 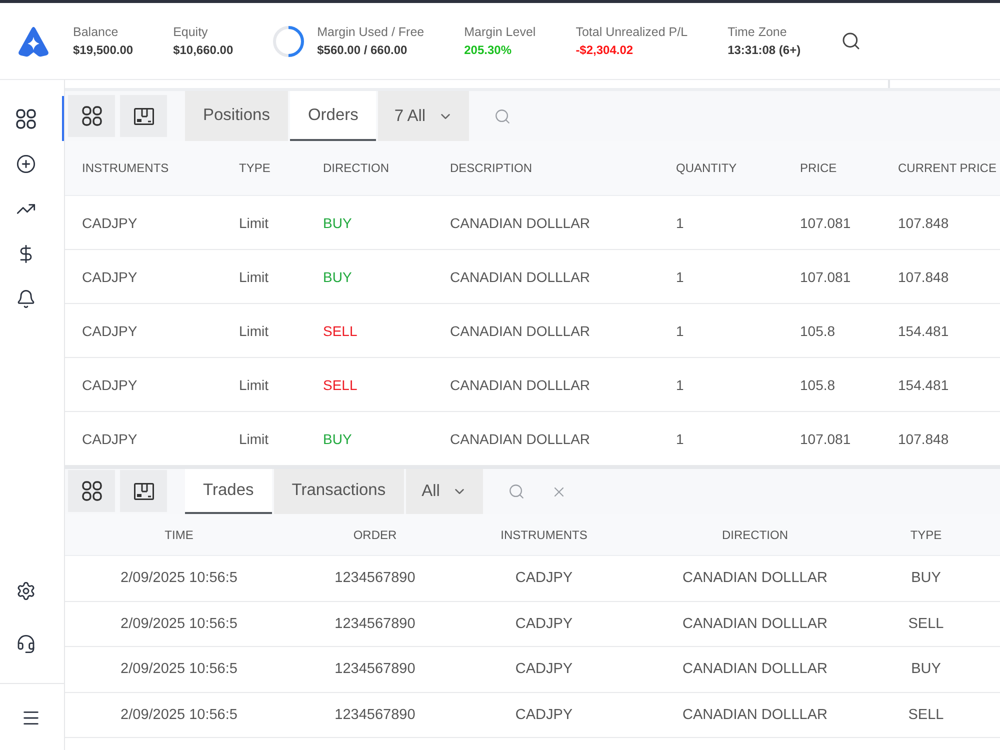 I want to click on stat-value: $10,660.00, so click(x=203, y=50).